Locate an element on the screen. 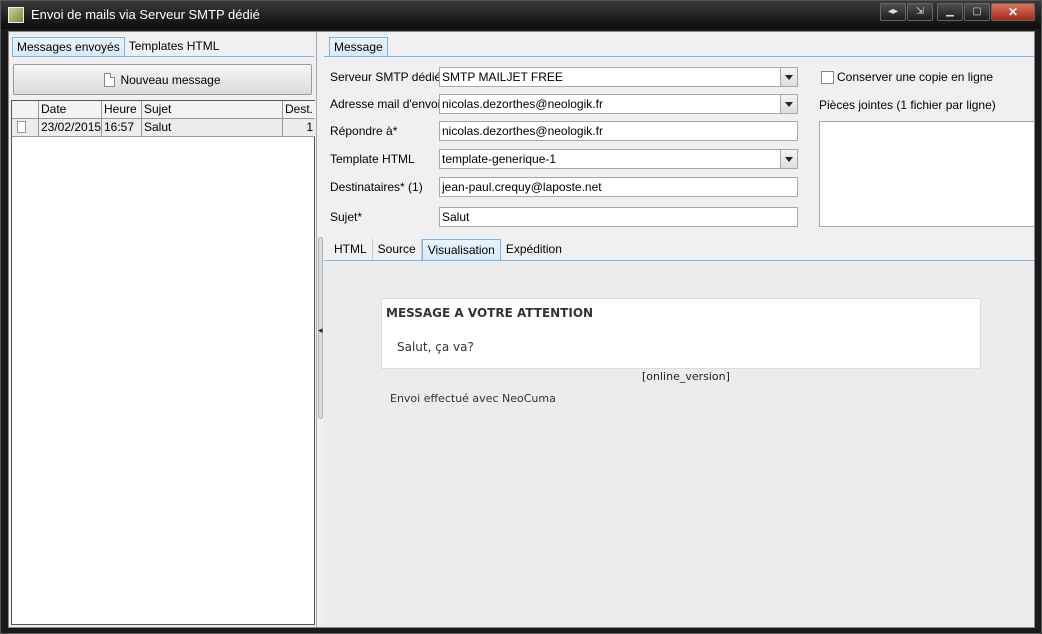 The width and height of the screenshot is (1042, 634). tab-visualisation: Visualisation is located at coordinates (461, 249).